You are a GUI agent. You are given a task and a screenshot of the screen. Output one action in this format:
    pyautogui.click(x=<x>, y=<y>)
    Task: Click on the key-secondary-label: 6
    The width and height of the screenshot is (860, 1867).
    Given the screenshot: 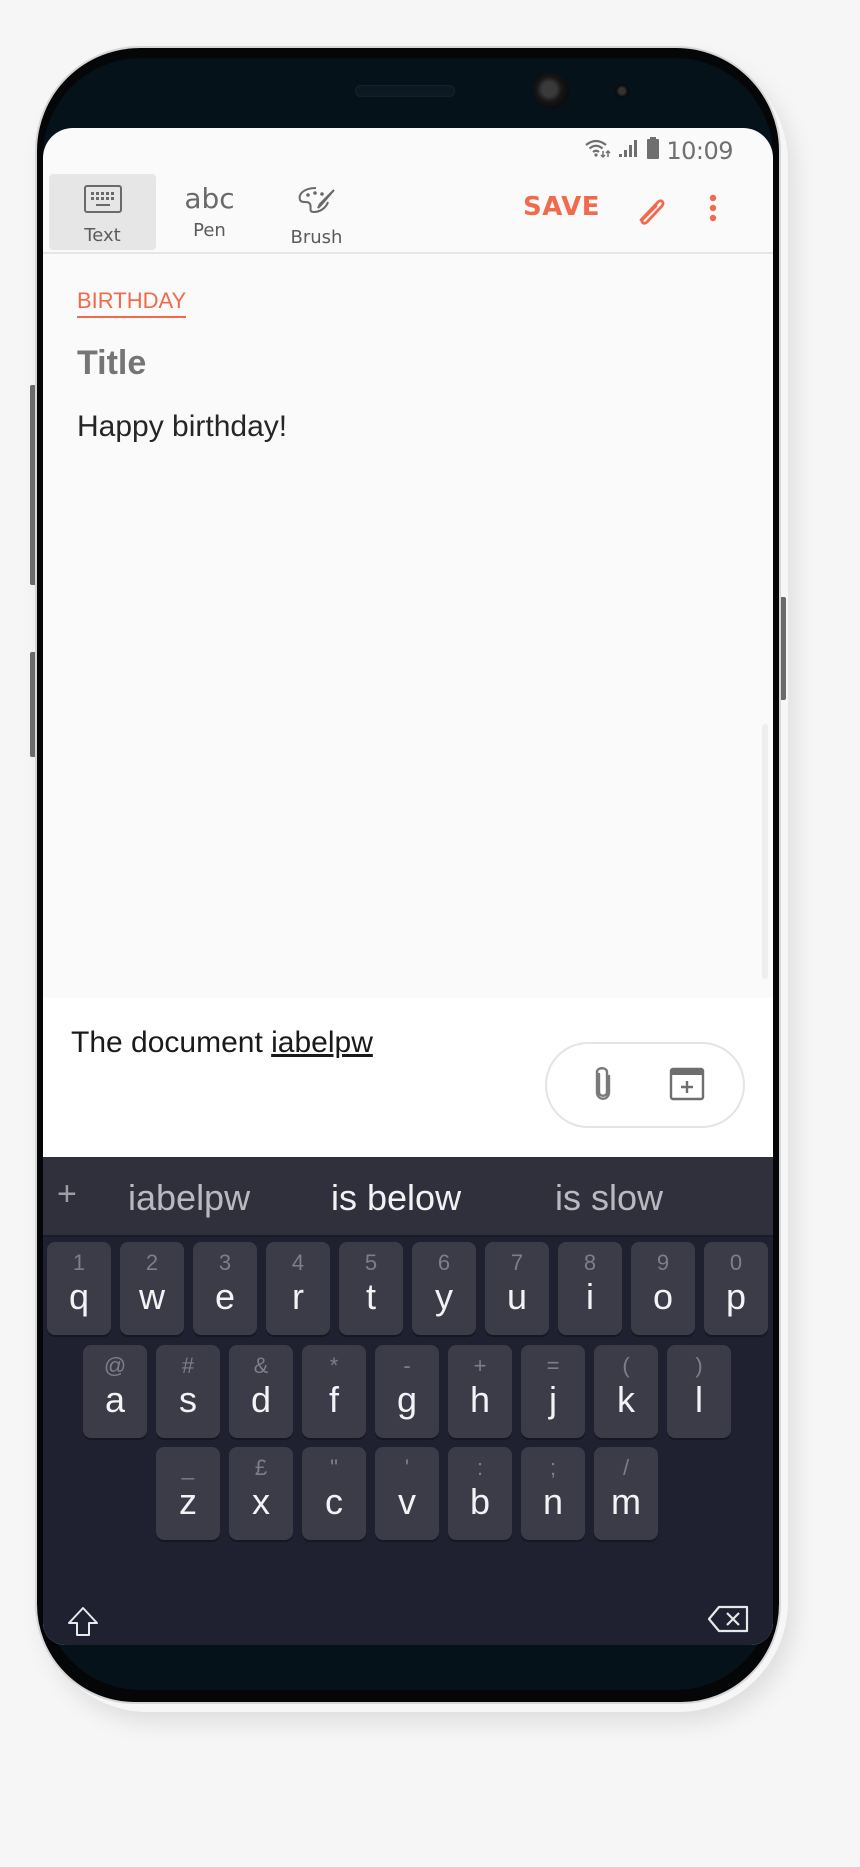 What is the action you would take?
    pyautogui.click(x=444, y=1262)
    